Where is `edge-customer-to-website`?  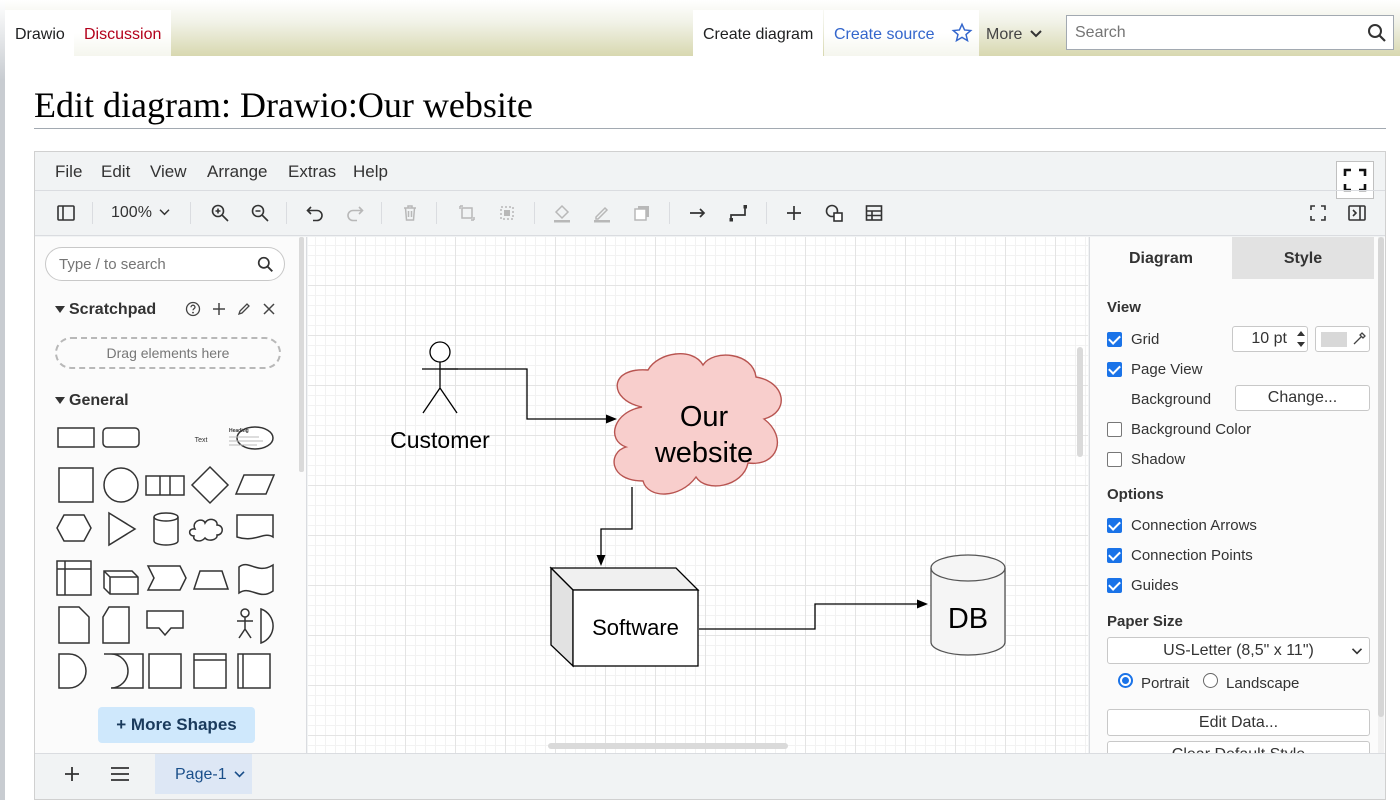
edge-customer-to-website is located at coordinates (526, 394).